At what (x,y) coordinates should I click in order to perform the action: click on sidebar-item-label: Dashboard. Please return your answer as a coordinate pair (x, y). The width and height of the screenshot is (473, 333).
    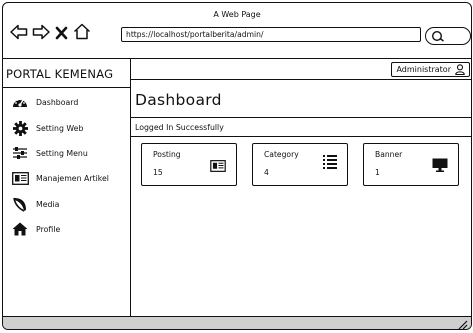
    Looking at the image, I should click on (57, 102).